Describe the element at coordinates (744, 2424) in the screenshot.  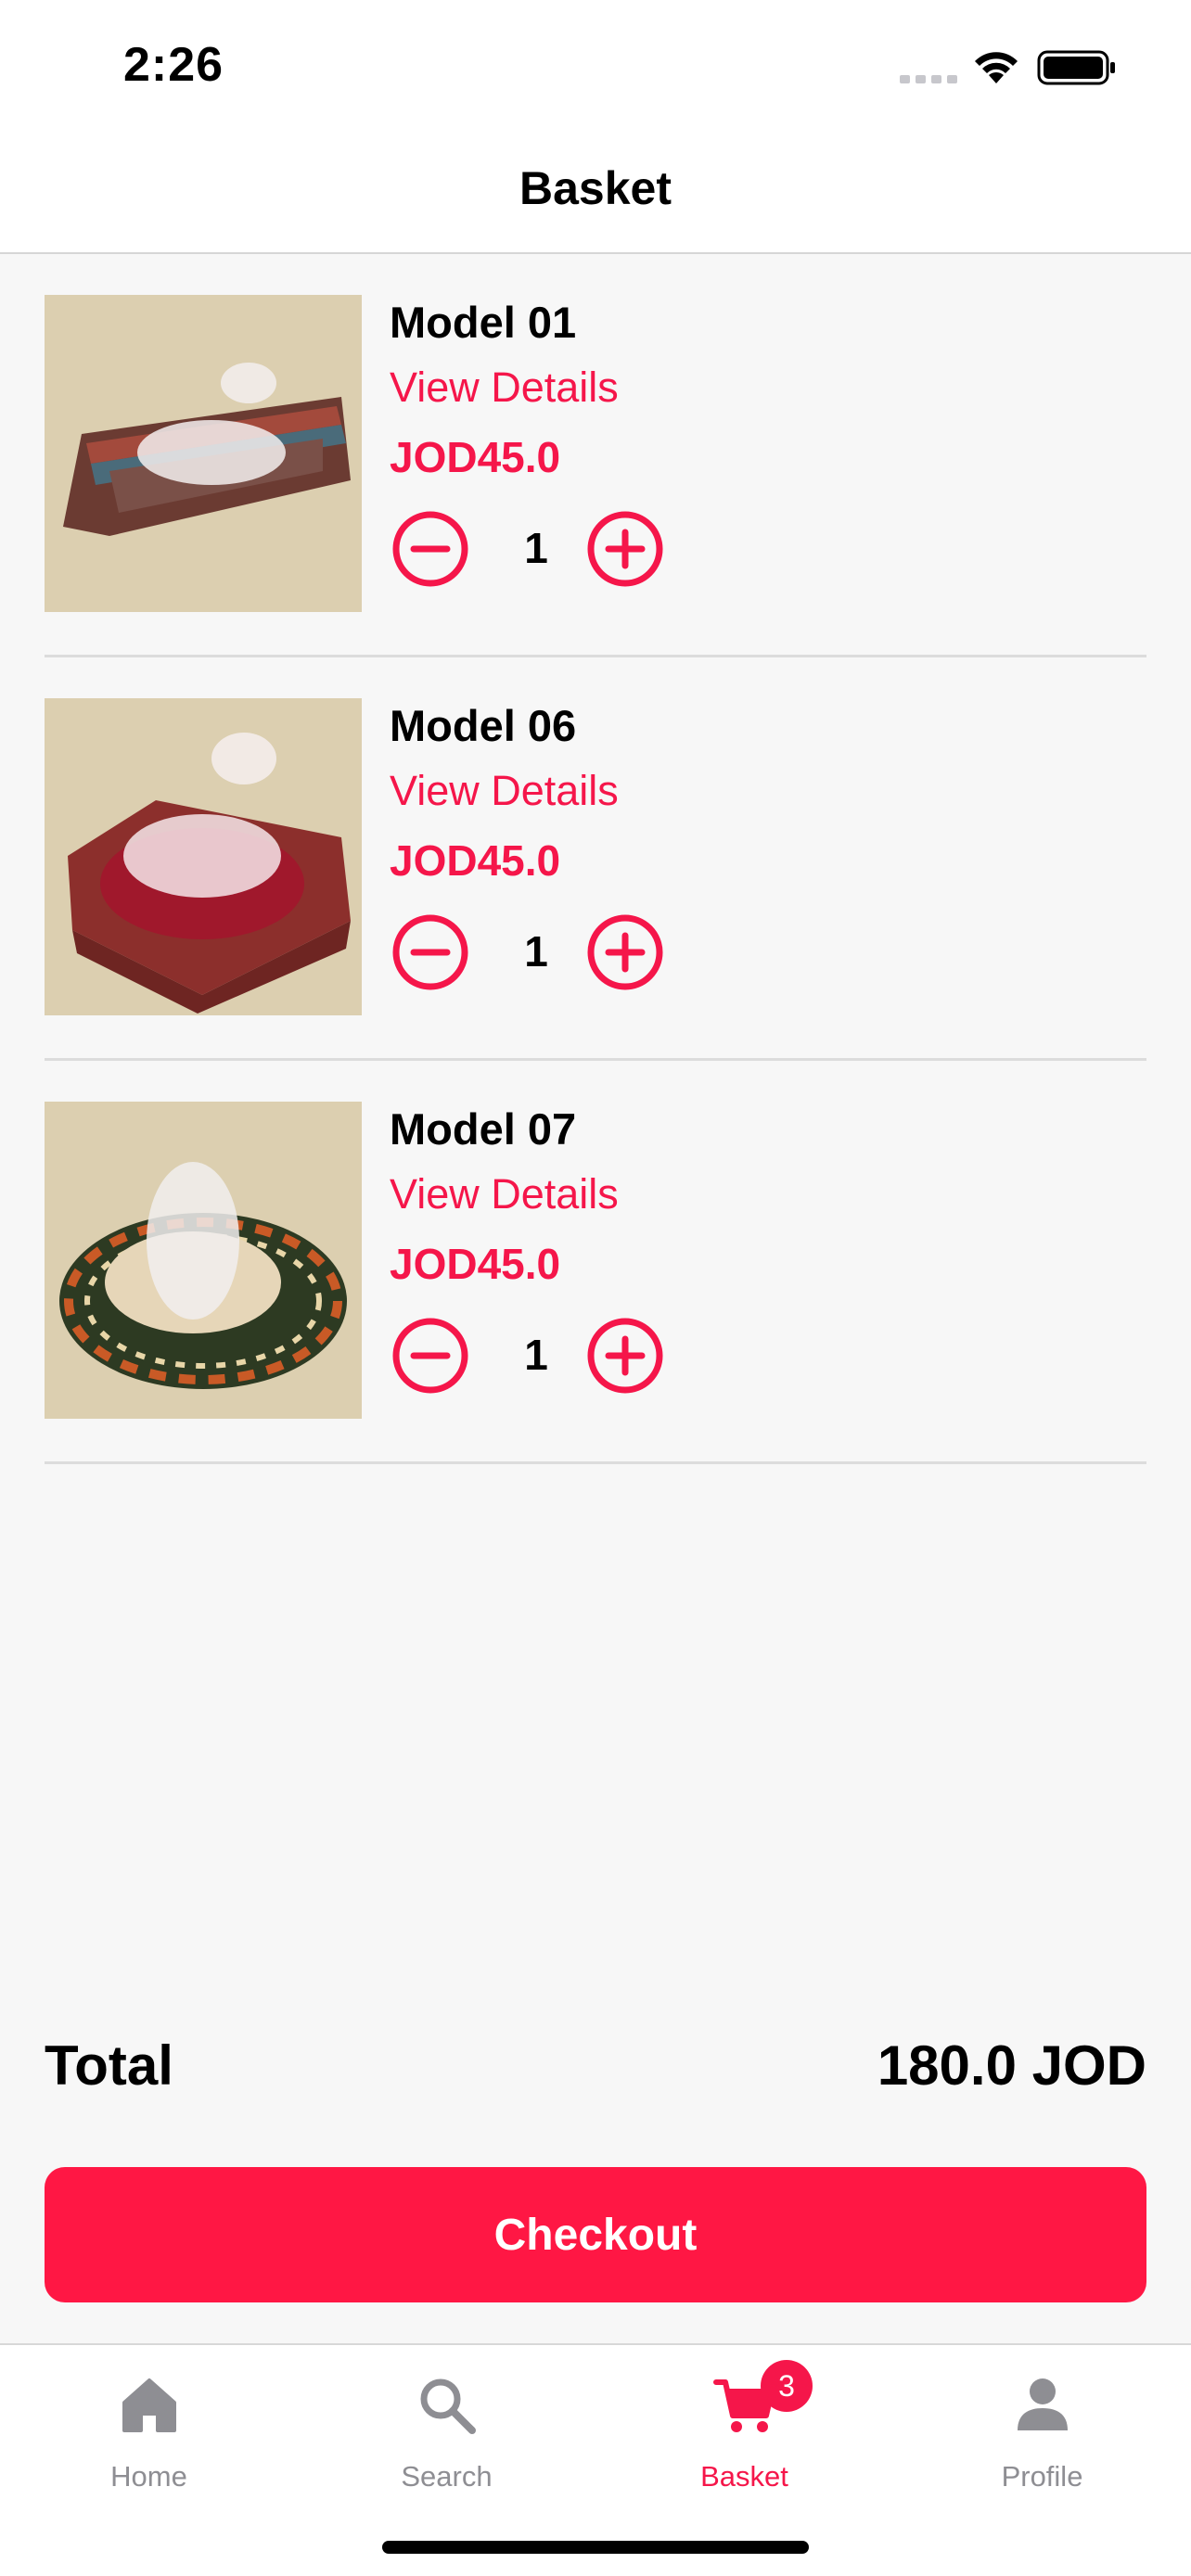
I see `tab-basket: 3 Basket` at that location.